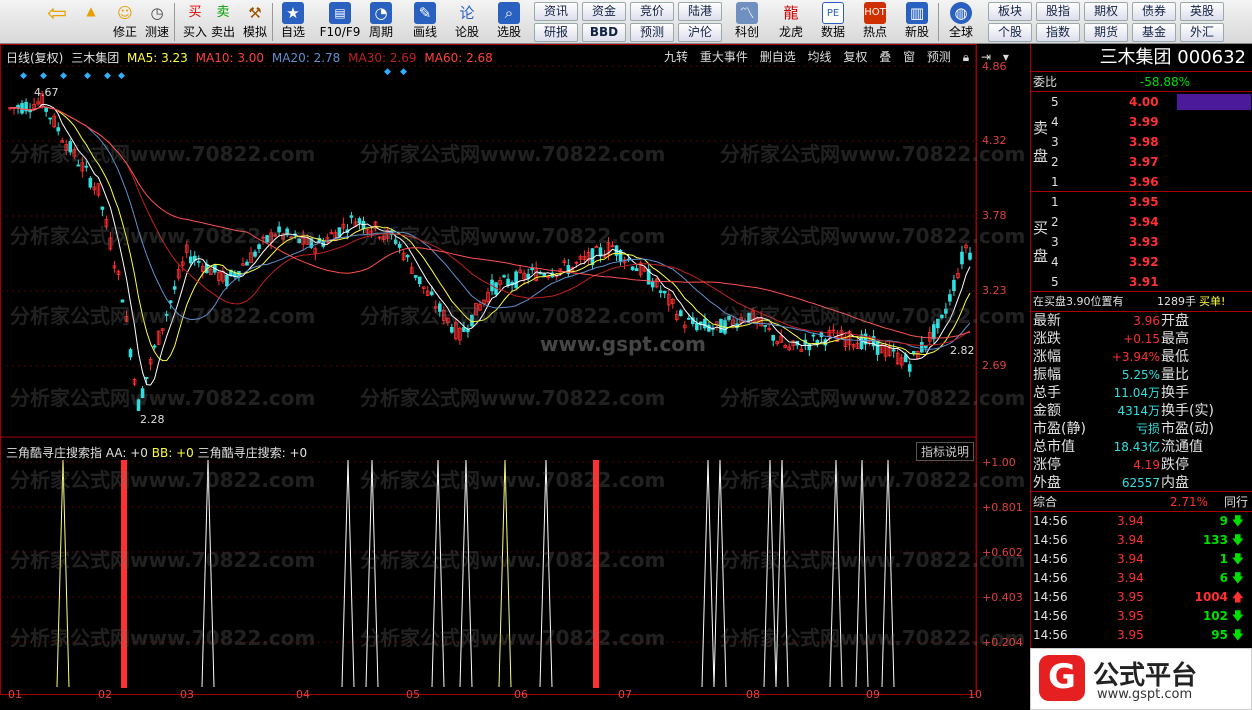  Describe the element at coordinates (467, 22) in the screenshot. I see `discuss-button: 论 论股` at that location.